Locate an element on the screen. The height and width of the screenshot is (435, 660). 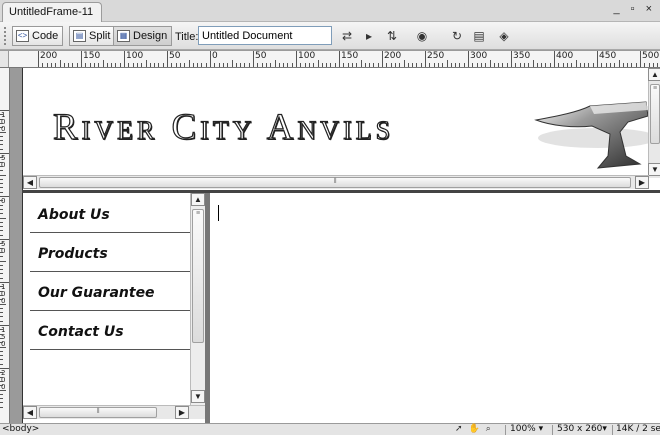
window-controls: _ ▫ × is located at coordinates (634, 9).